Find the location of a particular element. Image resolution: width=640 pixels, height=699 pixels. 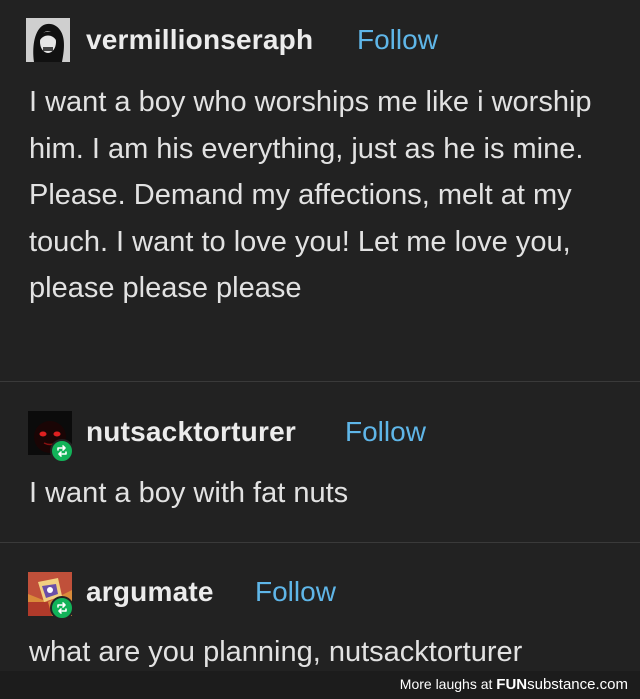

watermark-brand-bold: FUN is located at coordinates (512, 684).